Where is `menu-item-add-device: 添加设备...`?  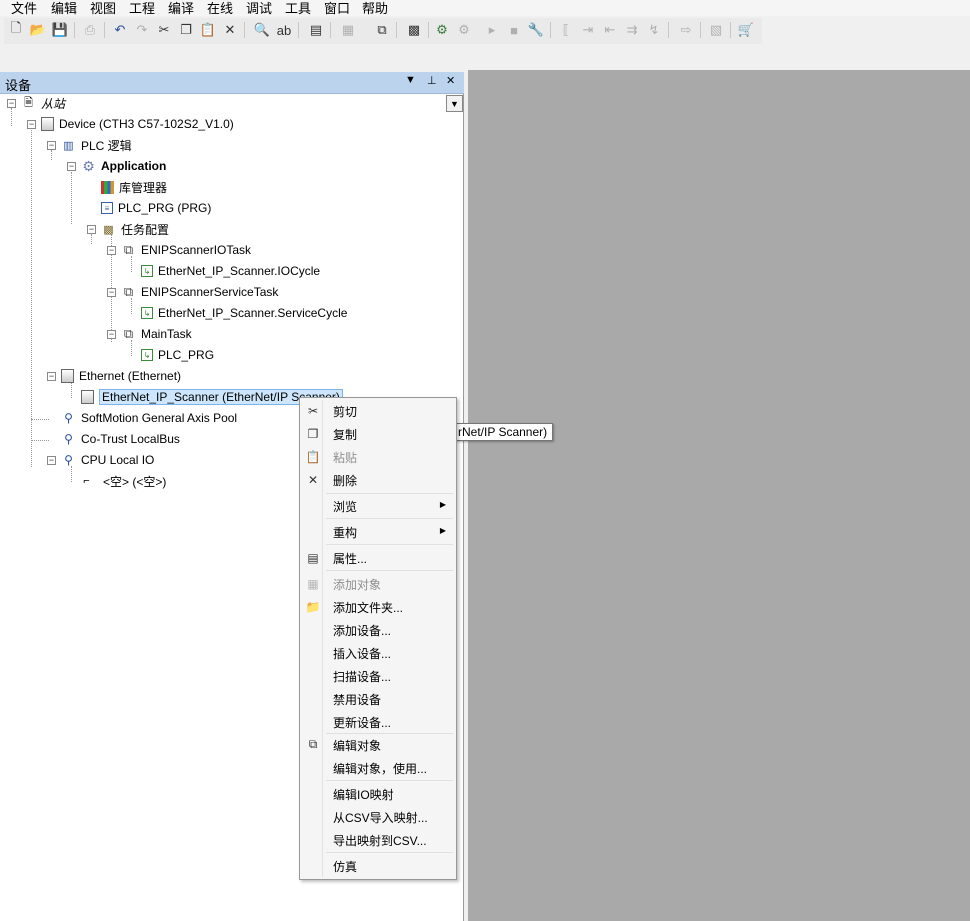
menu-item-add-device: 添加设备... is located at coordinates (378, 629).